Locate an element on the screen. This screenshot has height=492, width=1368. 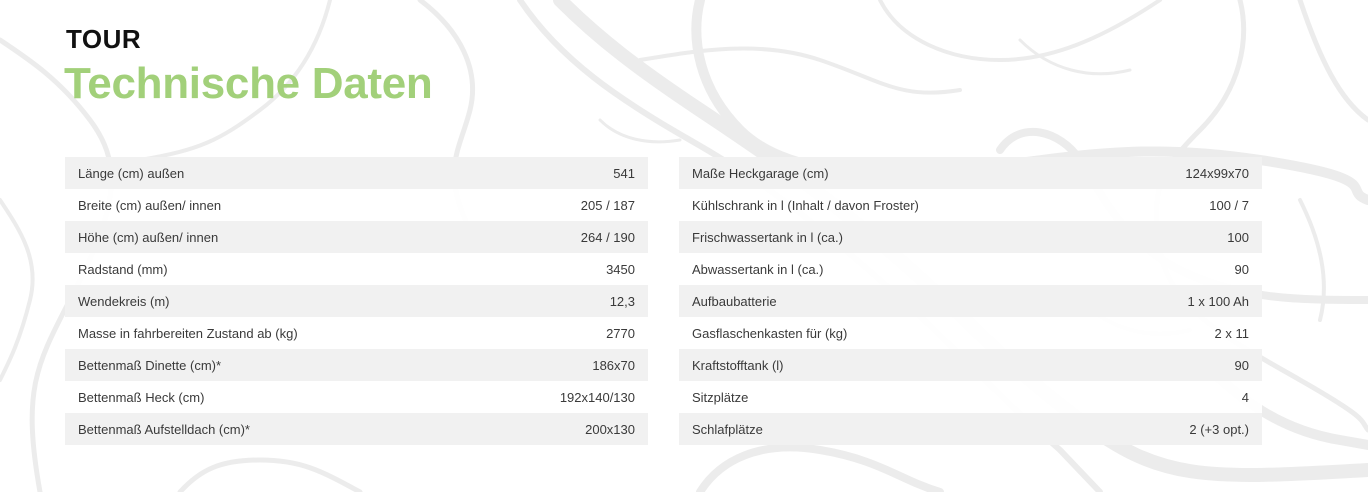
spec-value: 200x130 is located at coordinates (610, 429).